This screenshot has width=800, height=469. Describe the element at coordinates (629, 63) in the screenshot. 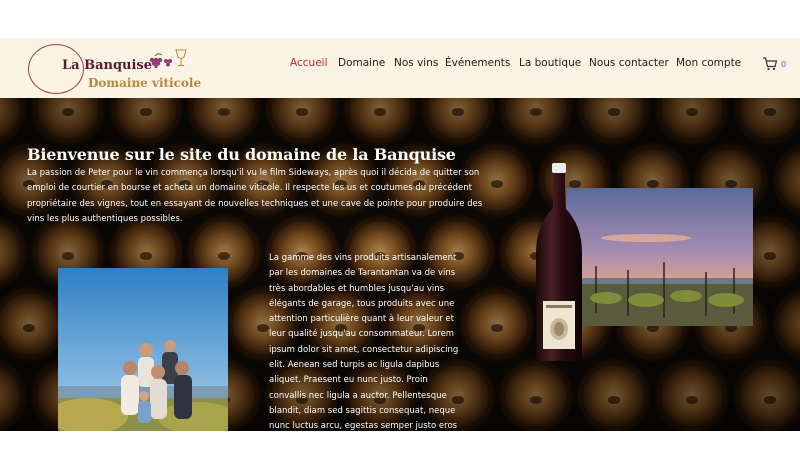

I see `nav-item-nous-contacter: Nous contacter` at that location.